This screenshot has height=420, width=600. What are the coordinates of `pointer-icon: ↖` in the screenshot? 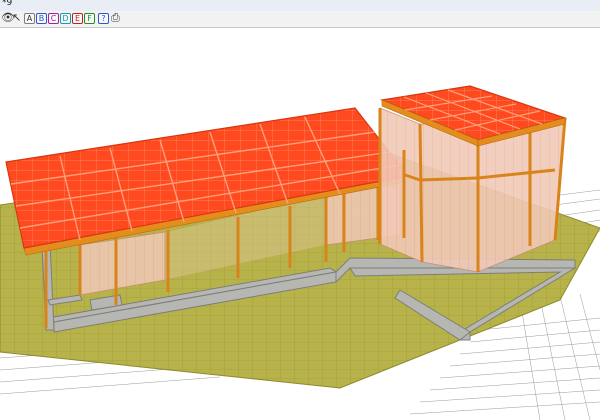 It's located at (16, 18).